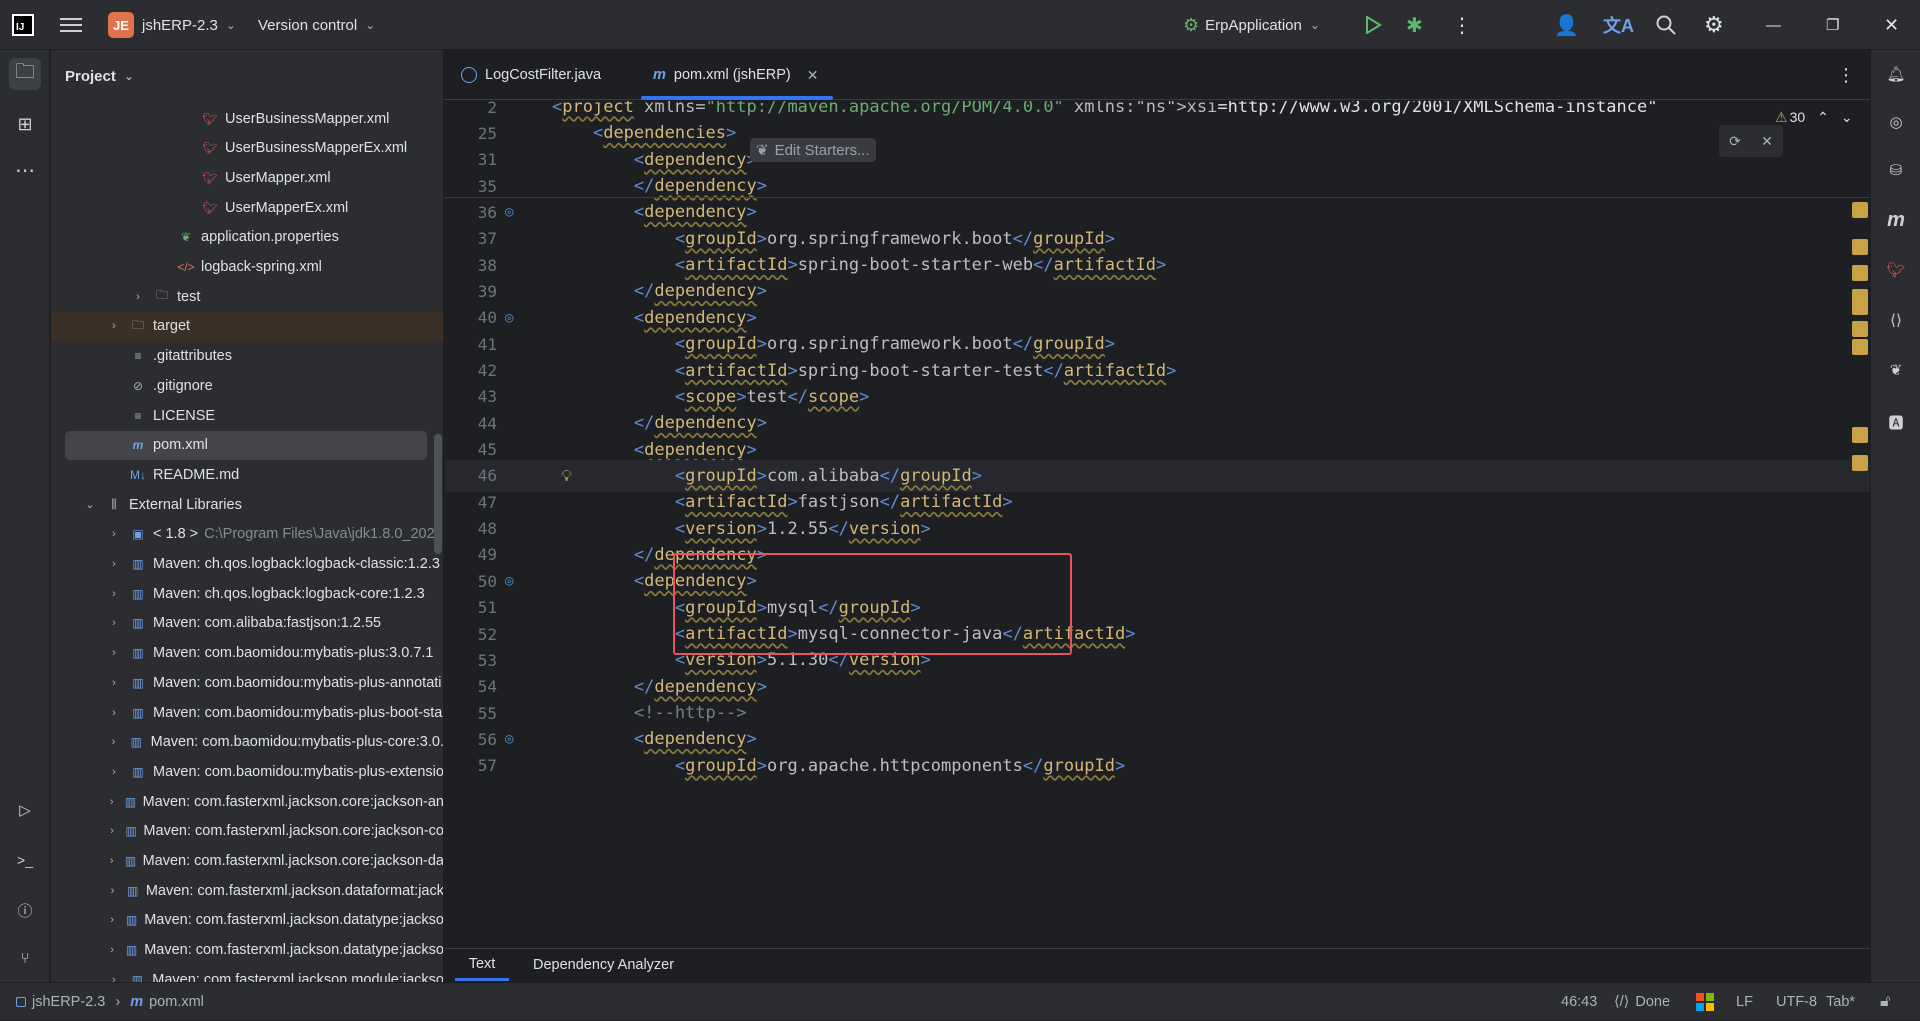 The height and width of the screenshot is (1021, 1920). What do you see at coordinates (1885, 1002) in the screenshot?
I see `lock-icon: 🔓︎` at bounding box center [1885, 1002].